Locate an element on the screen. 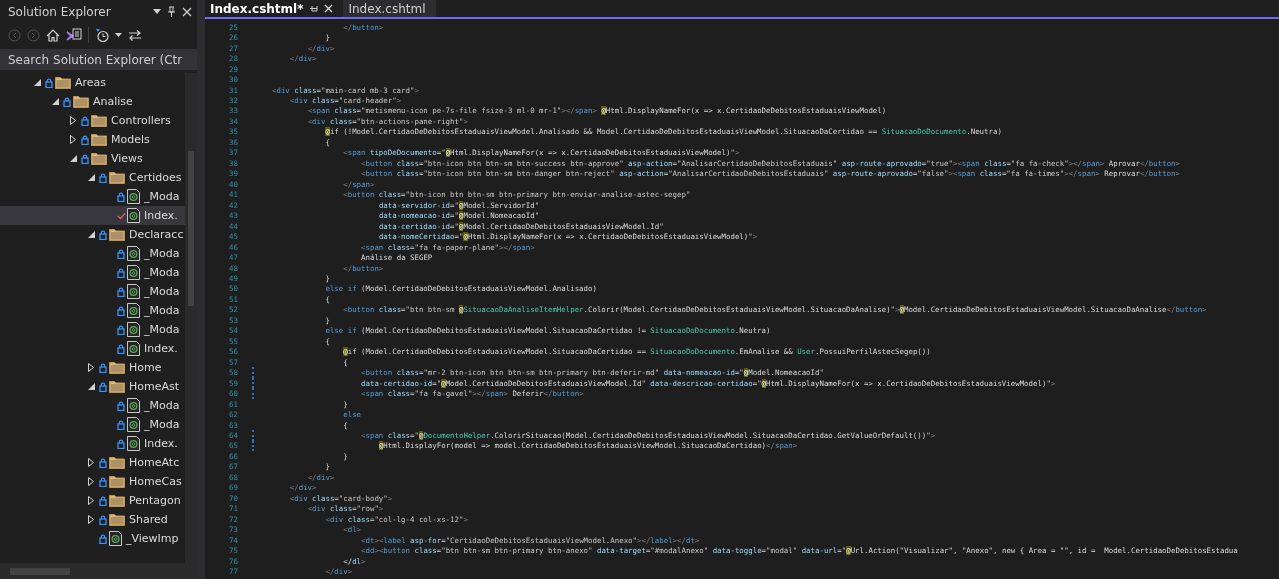  tree-item: Shared is located at coordinates (92, 519).